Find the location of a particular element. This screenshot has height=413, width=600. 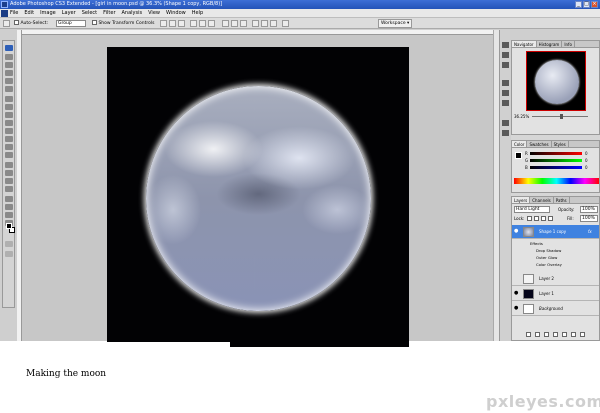

adjustment-layer-icon is located at coordinates (555, 334).